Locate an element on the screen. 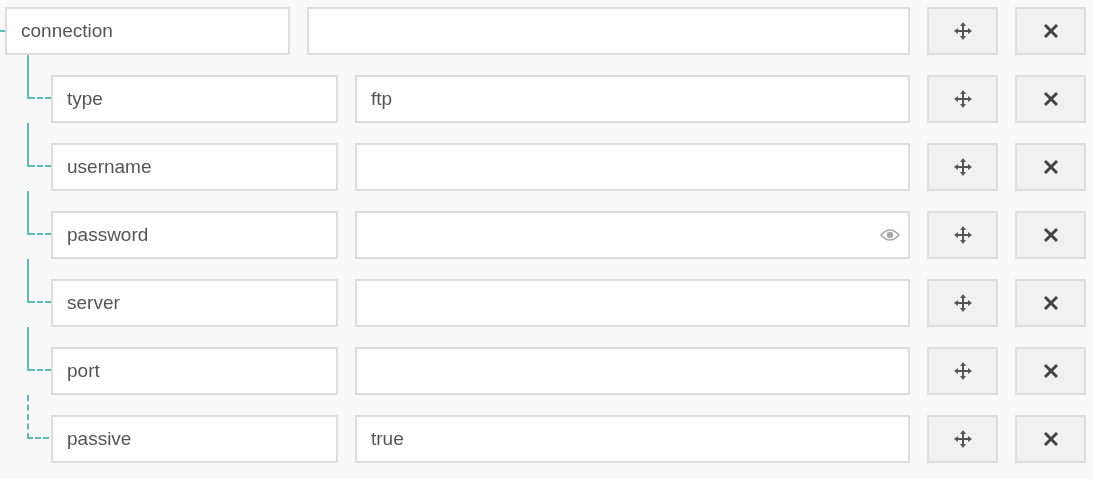  key-field: passive is located at coordinates (194, 439).